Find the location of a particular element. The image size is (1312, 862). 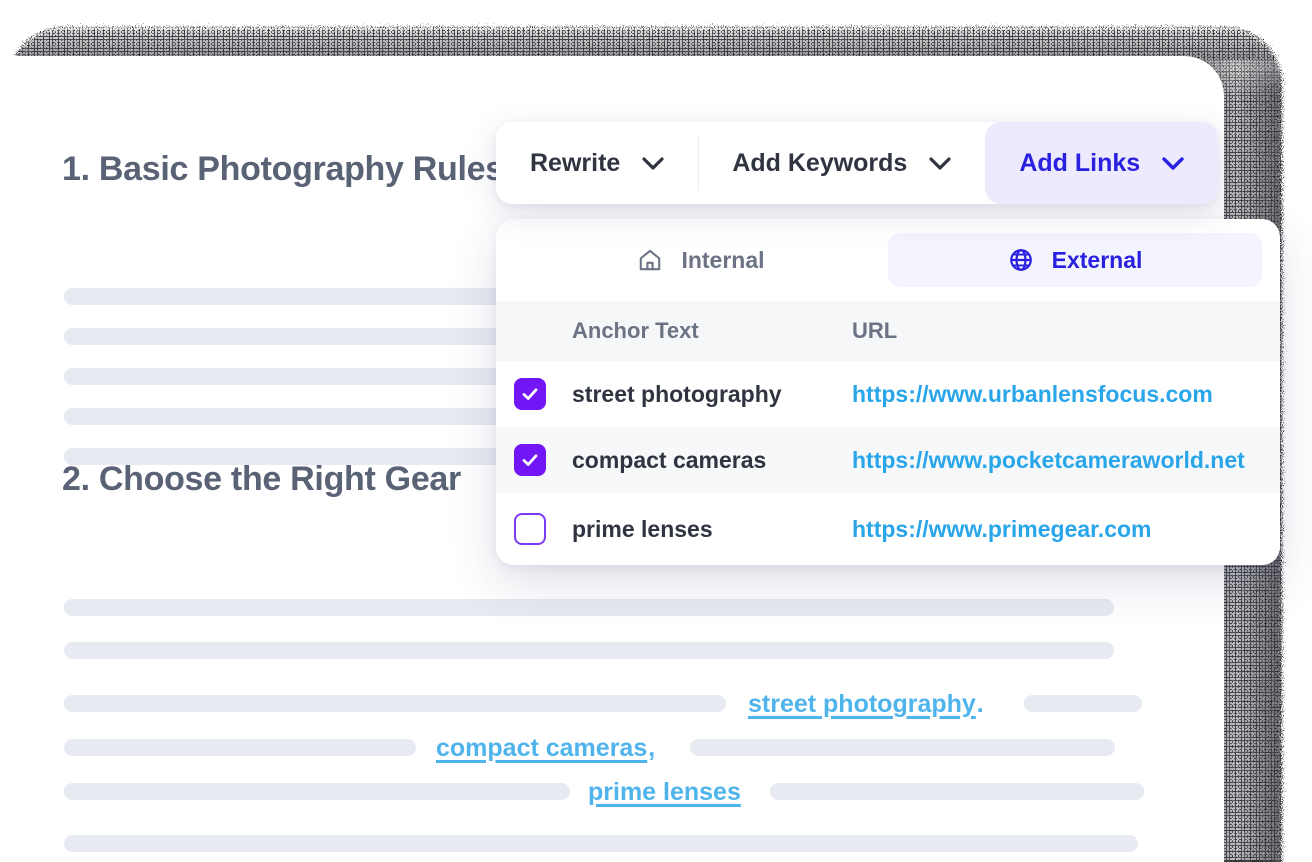

toolbar-item-rewrite: Rewrite is located at coordinates (597, 163).